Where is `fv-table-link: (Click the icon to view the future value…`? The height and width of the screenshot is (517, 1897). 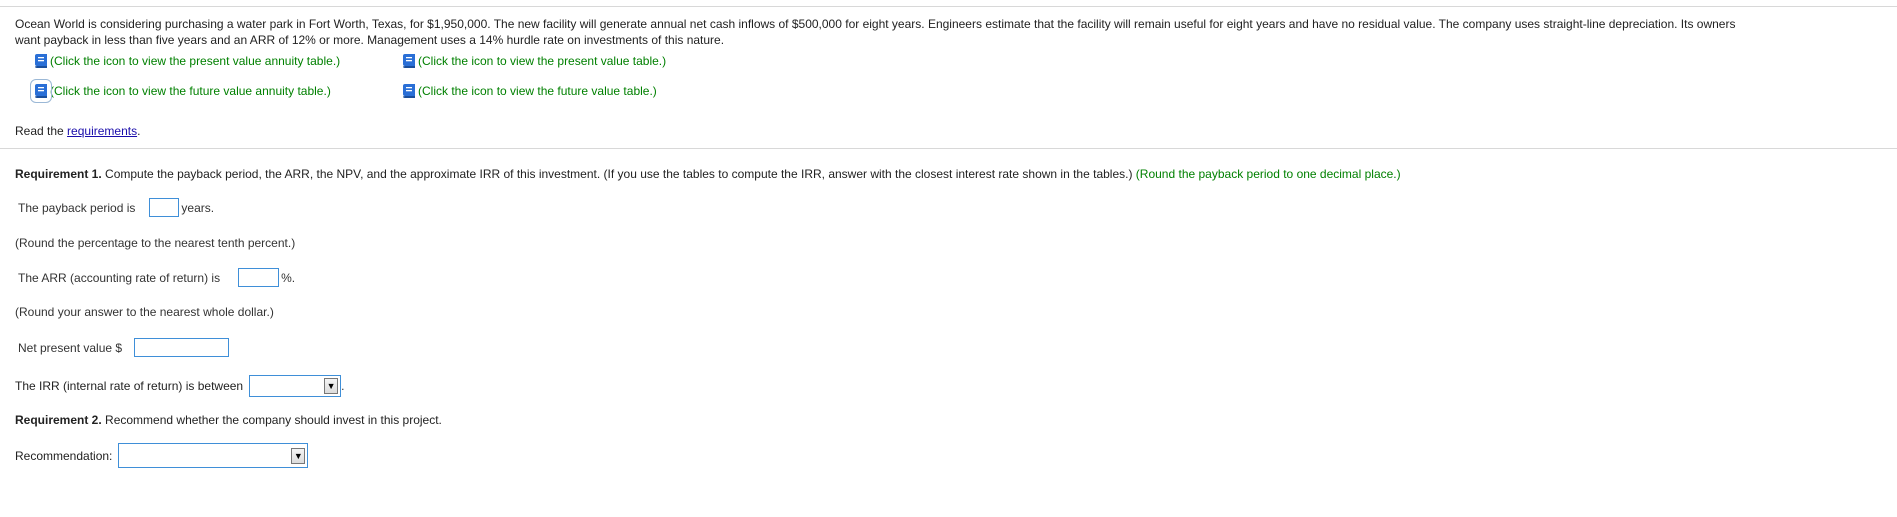 fv-table-link: (Click the icon to view the future value… is located at coordinates (529, 91).